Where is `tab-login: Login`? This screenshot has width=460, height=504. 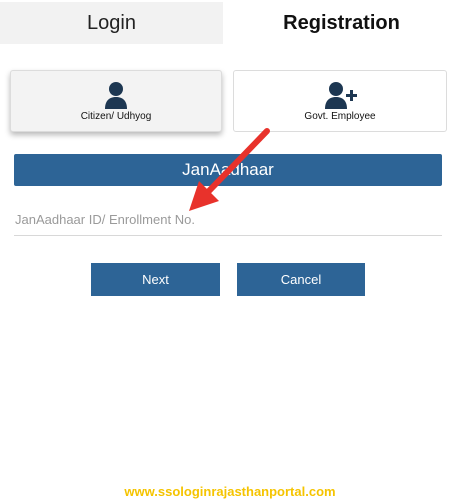 tab-login: Login is located at coordinates (111, 23).